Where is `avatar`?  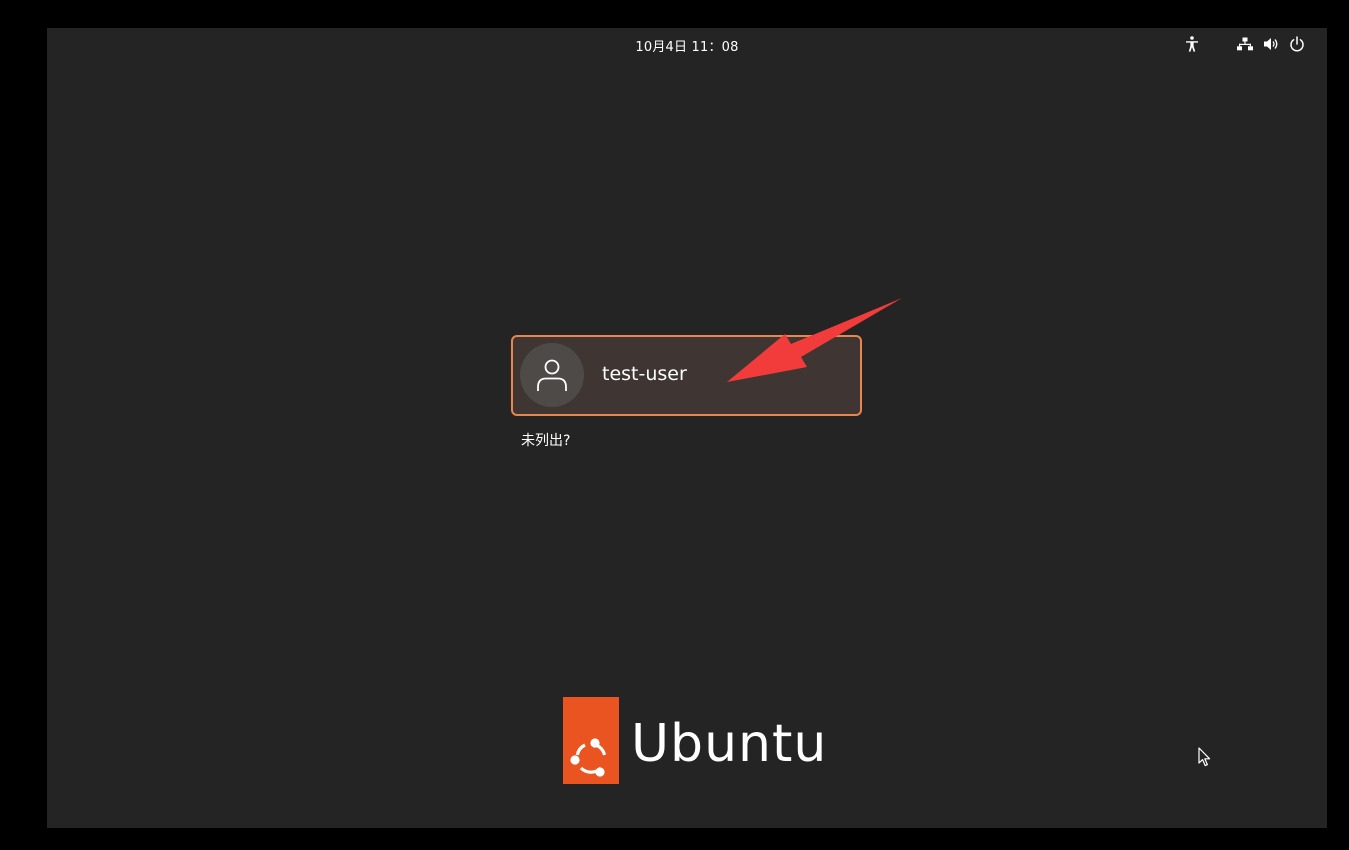
avatar is located at coordinates (552, 375).